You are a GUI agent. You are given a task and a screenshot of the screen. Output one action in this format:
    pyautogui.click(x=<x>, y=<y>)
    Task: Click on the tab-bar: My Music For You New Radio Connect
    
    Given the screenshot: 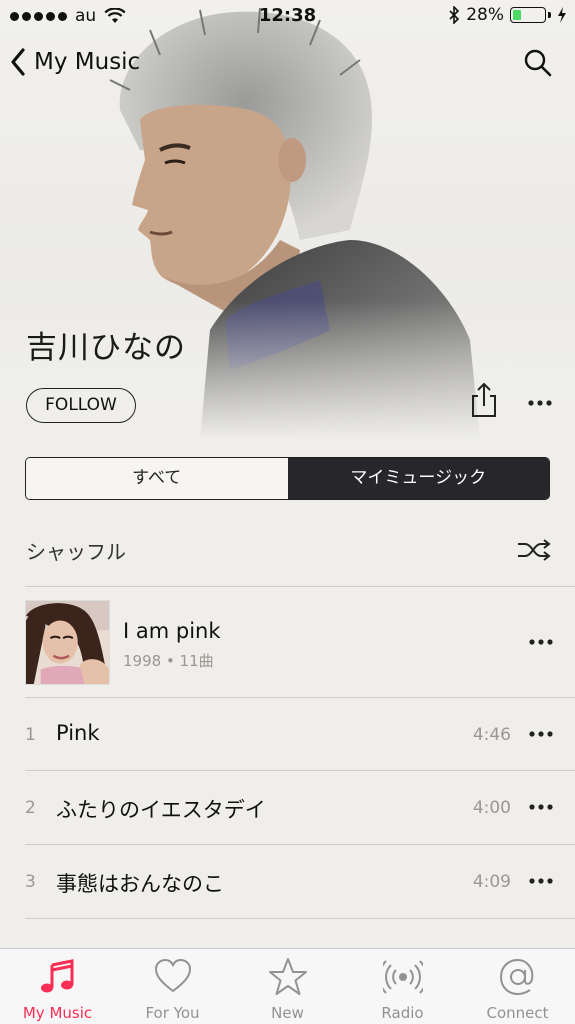 What is the action you would take?
    pyautogui.click(x=287, y=986)
    